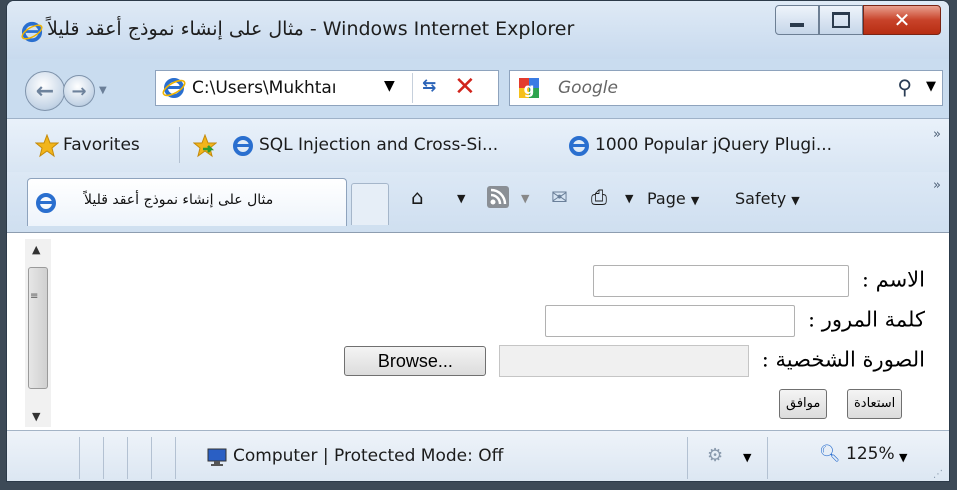 The width and height of the screenshot is (957, 490). What do you see at coordinates (599, 197) in the screenshot?
I see `print-icon: ⎙` at bounding box center [599, 197].